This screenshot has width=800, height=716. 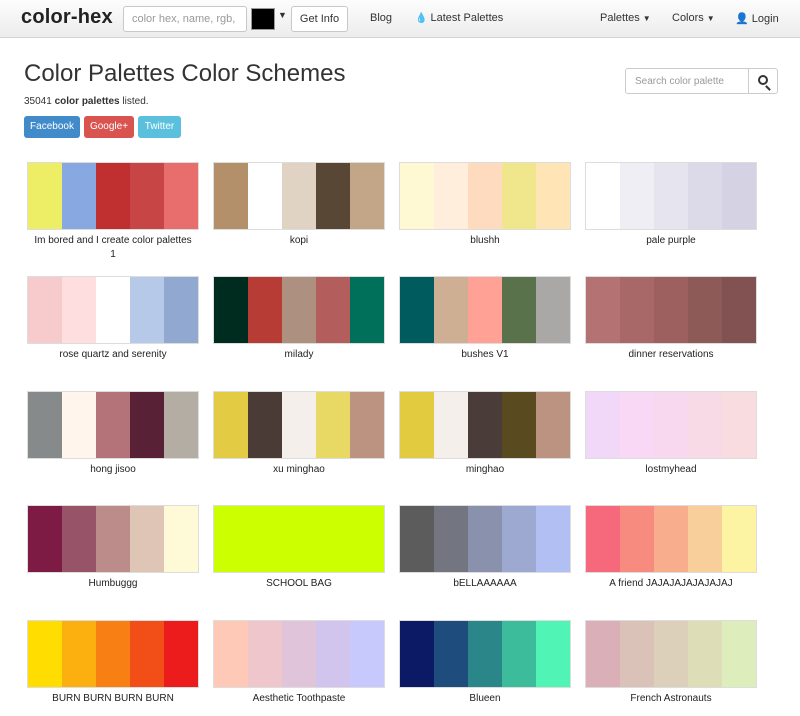 What do you see at coordinates (485, 699) in the screenshot?
I see `palette-name-link: Blueen` at bounding box center [485, 699].